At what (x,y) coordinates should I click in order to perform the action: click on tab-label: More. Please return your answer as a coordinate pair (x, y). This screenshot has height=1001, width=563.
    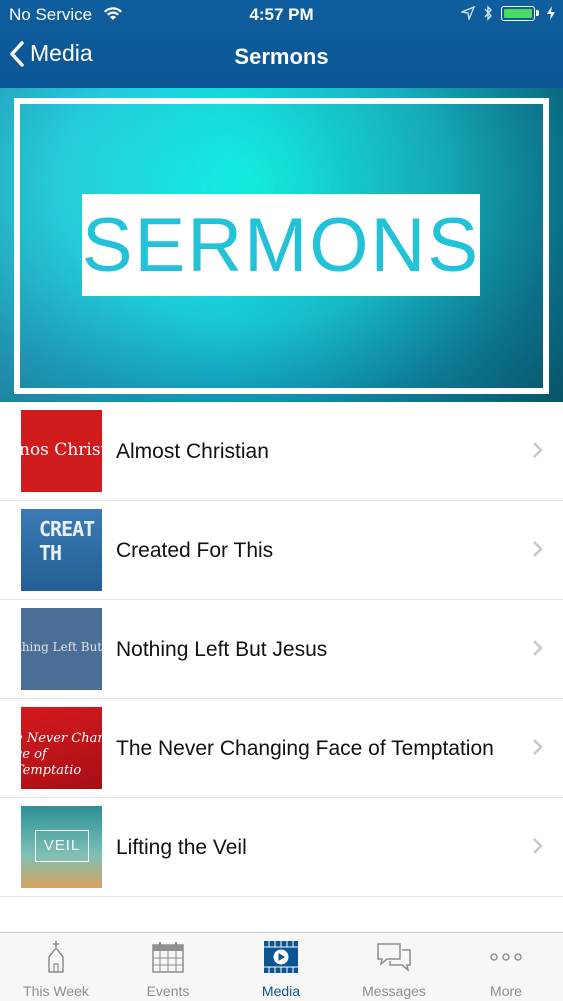
    Looking at the image, I should click on (506, 991).